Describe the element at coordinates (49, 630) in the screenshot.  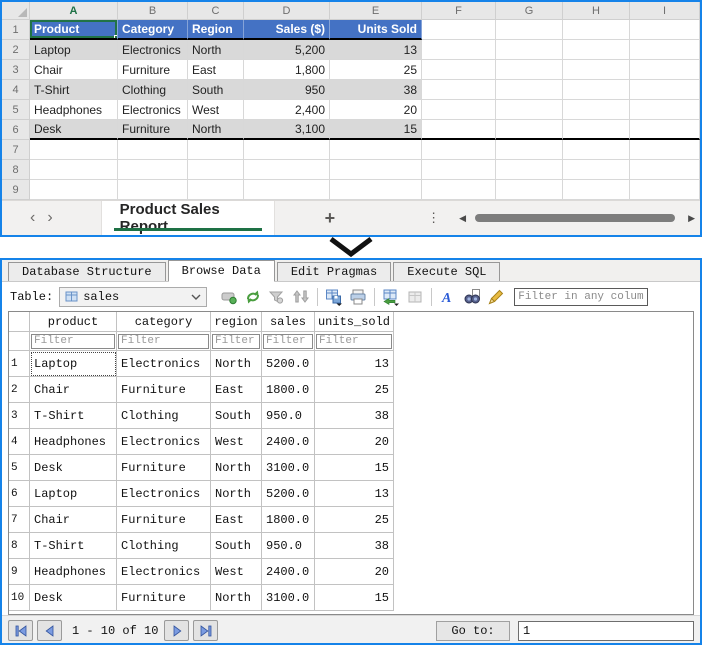
I see `prev-page-button` at that location.